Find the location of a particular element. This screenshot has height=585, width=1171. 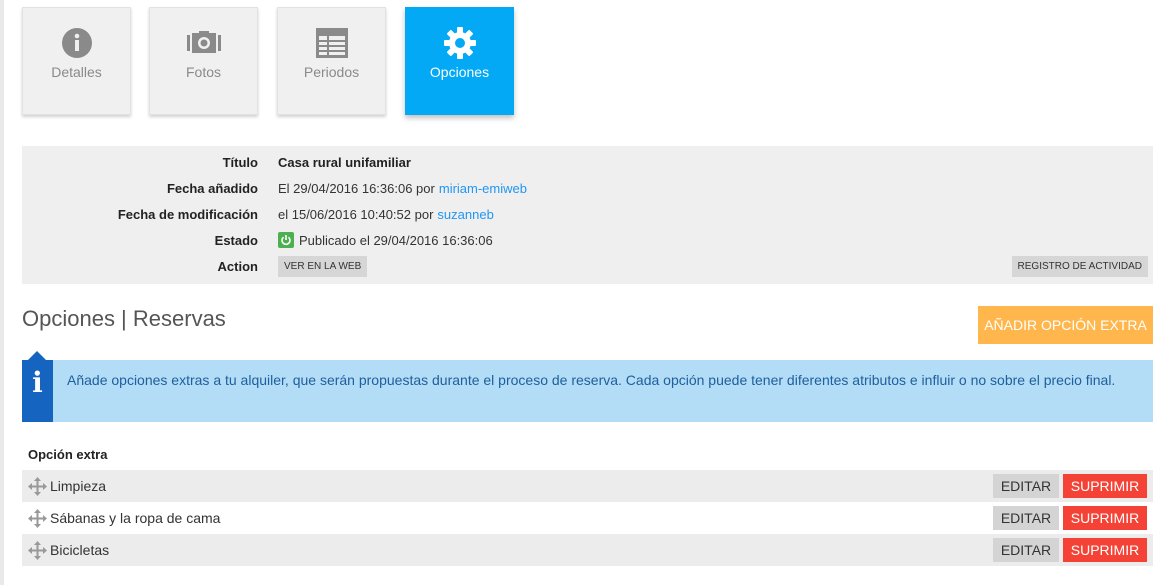

estado-row: Estado Publicado el 29/04/2016 16:36:06 is located at coordinates (587, 240).